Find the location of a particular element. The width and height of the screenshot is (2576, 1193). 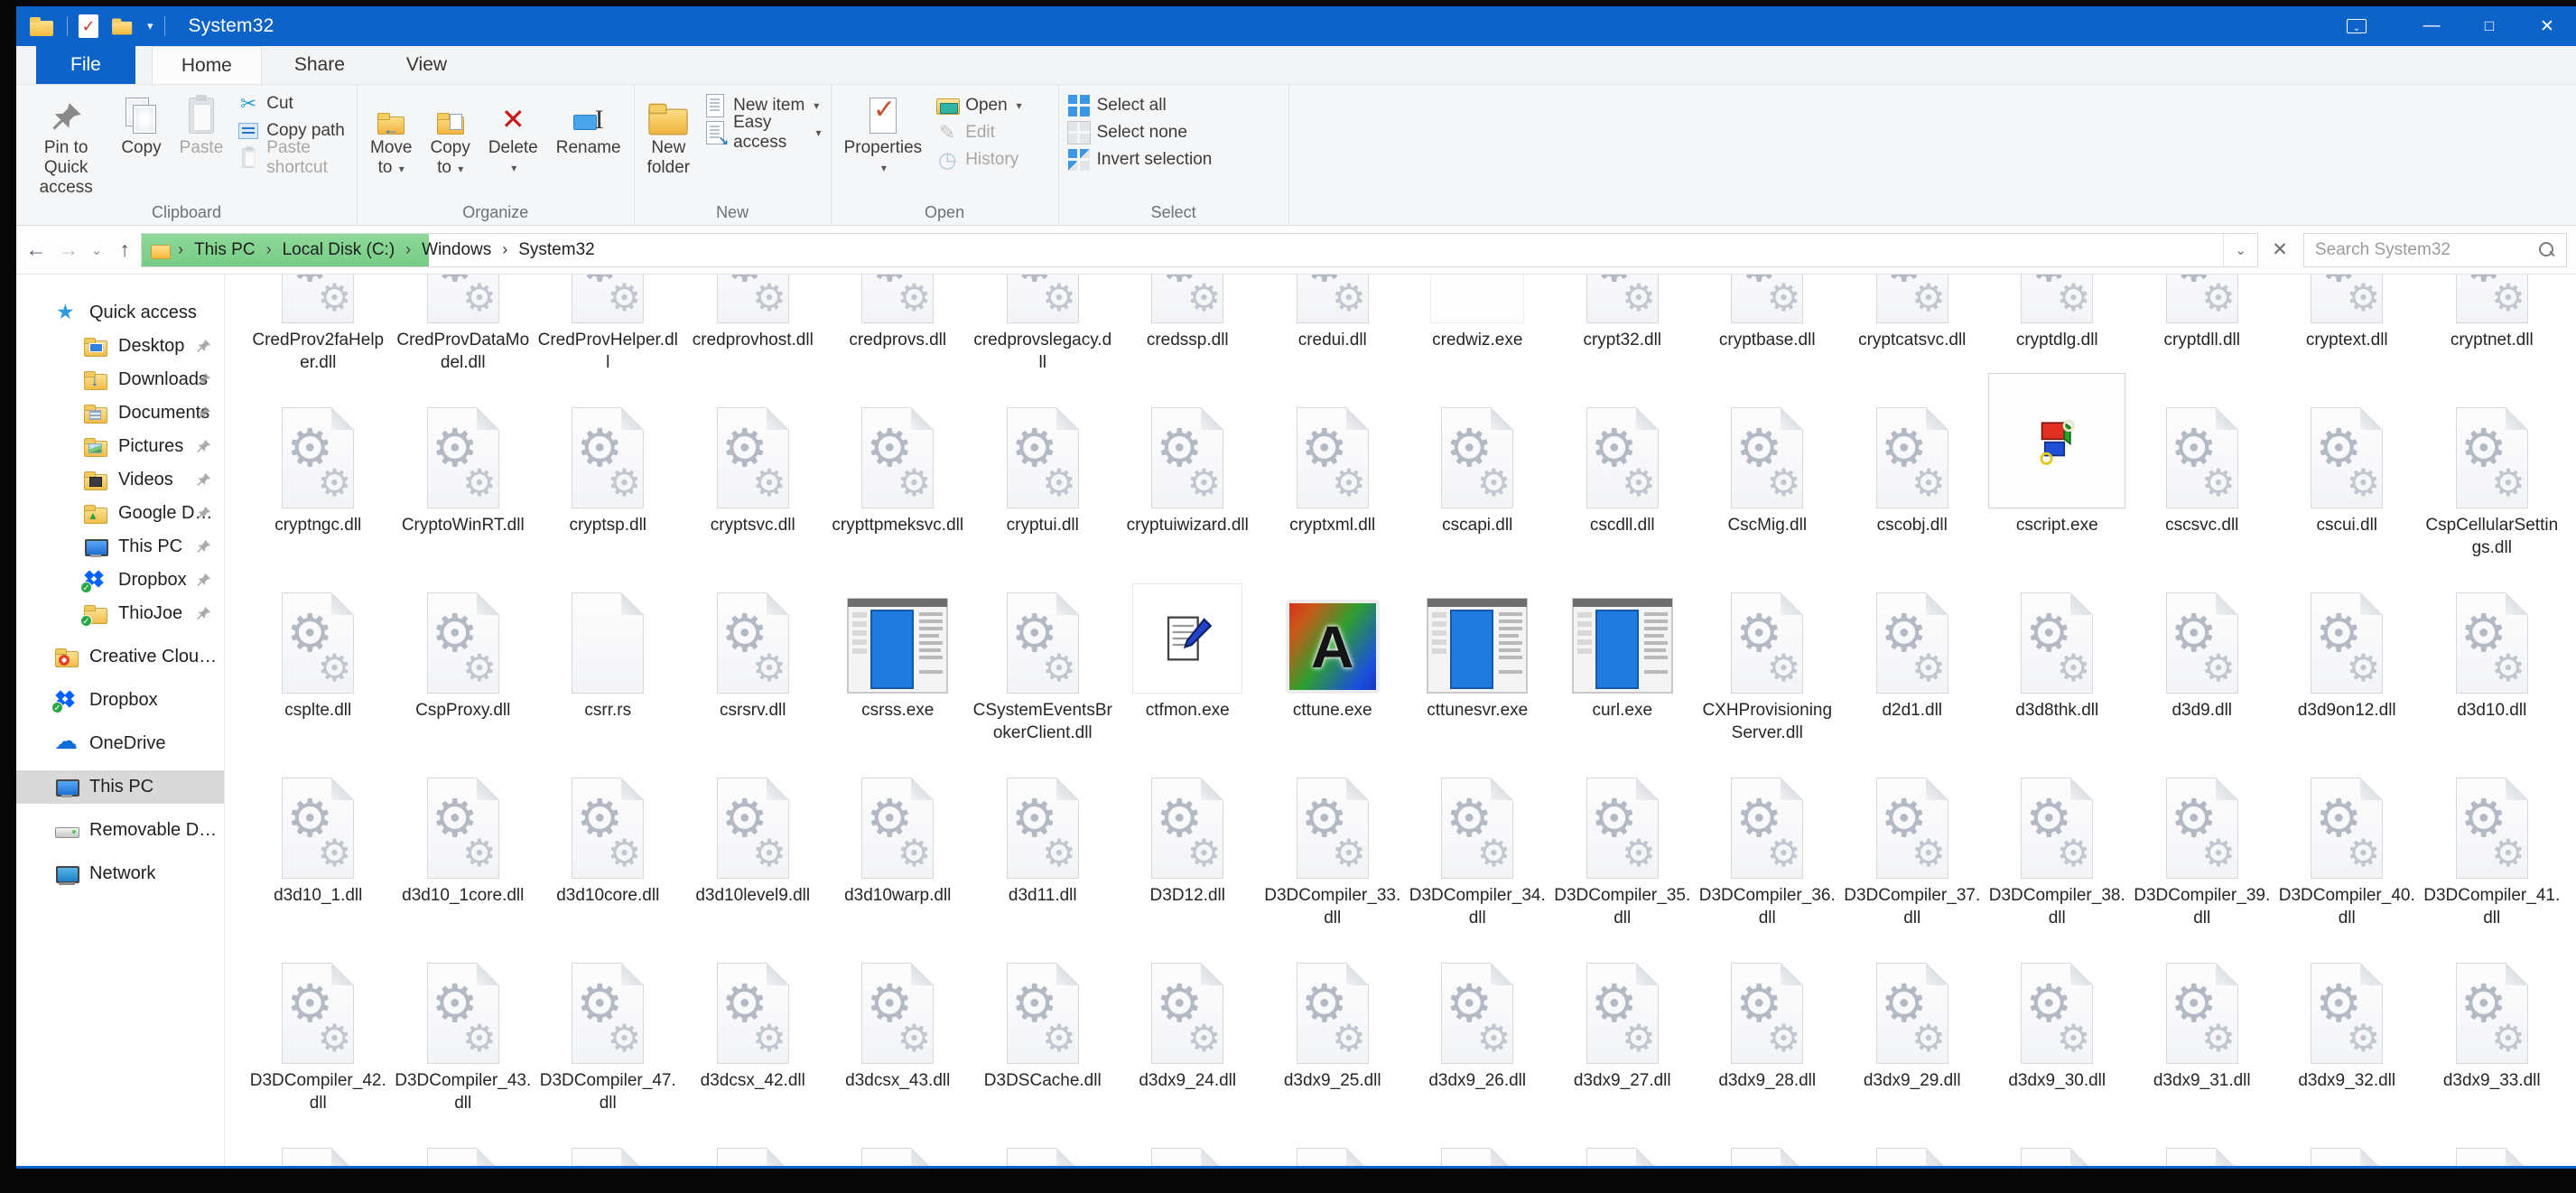

file-tile: ⚙ ⚙ D3DCompiler_33.dll is located at coordinates (1333, 859).